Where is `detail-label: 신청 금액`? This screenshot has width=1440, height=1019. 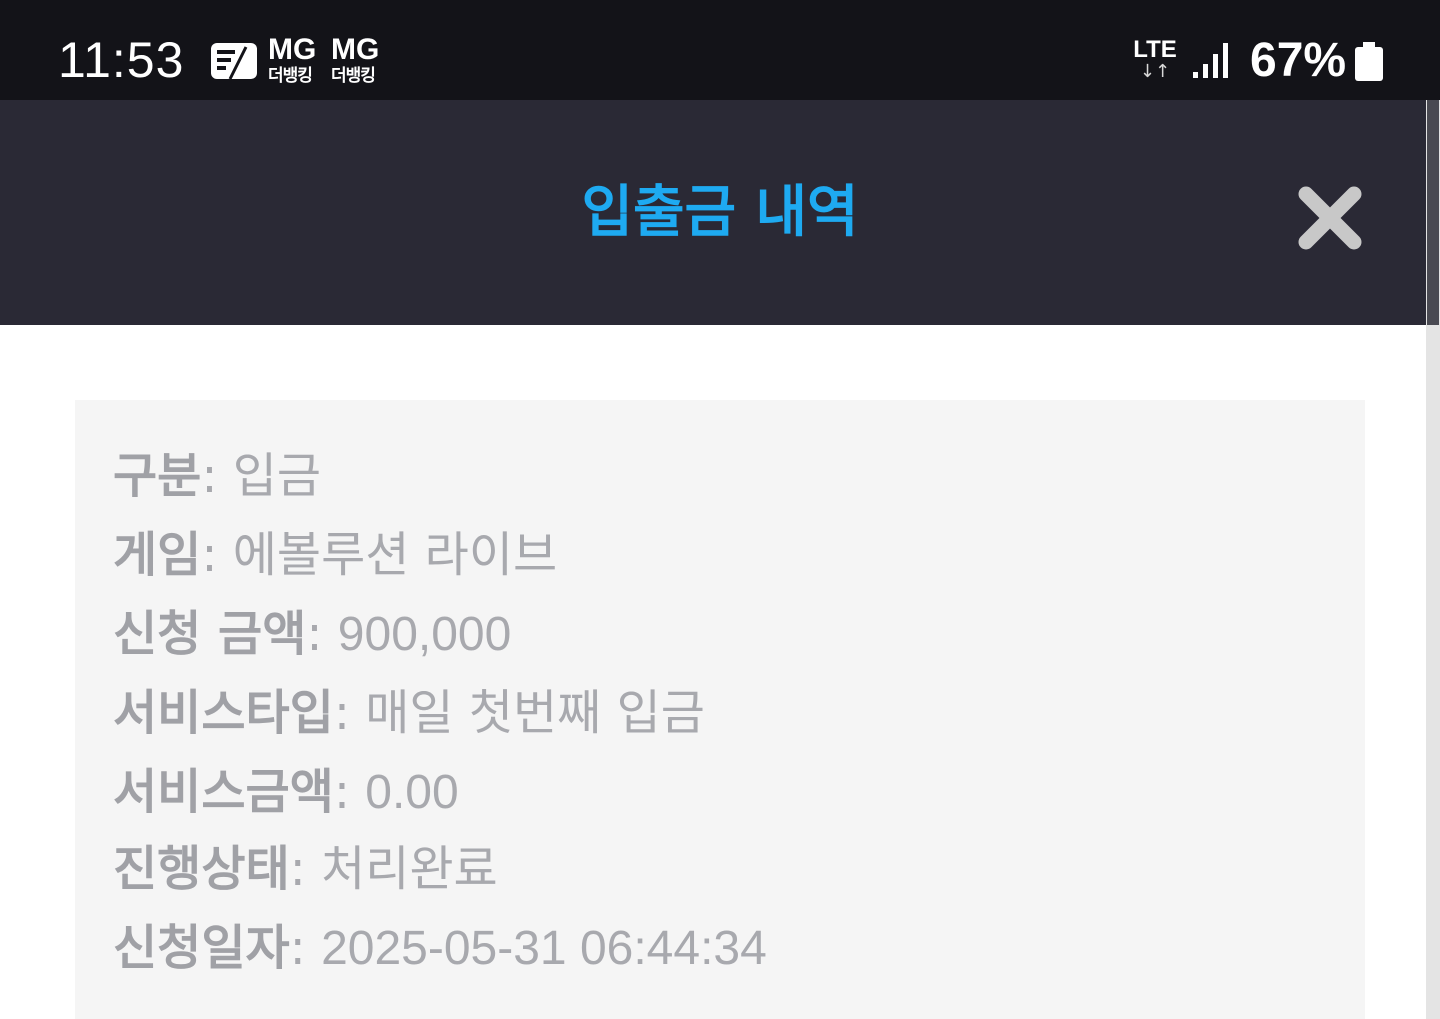
detail-label: 신청 금액 is located at coordinates (210, 634).